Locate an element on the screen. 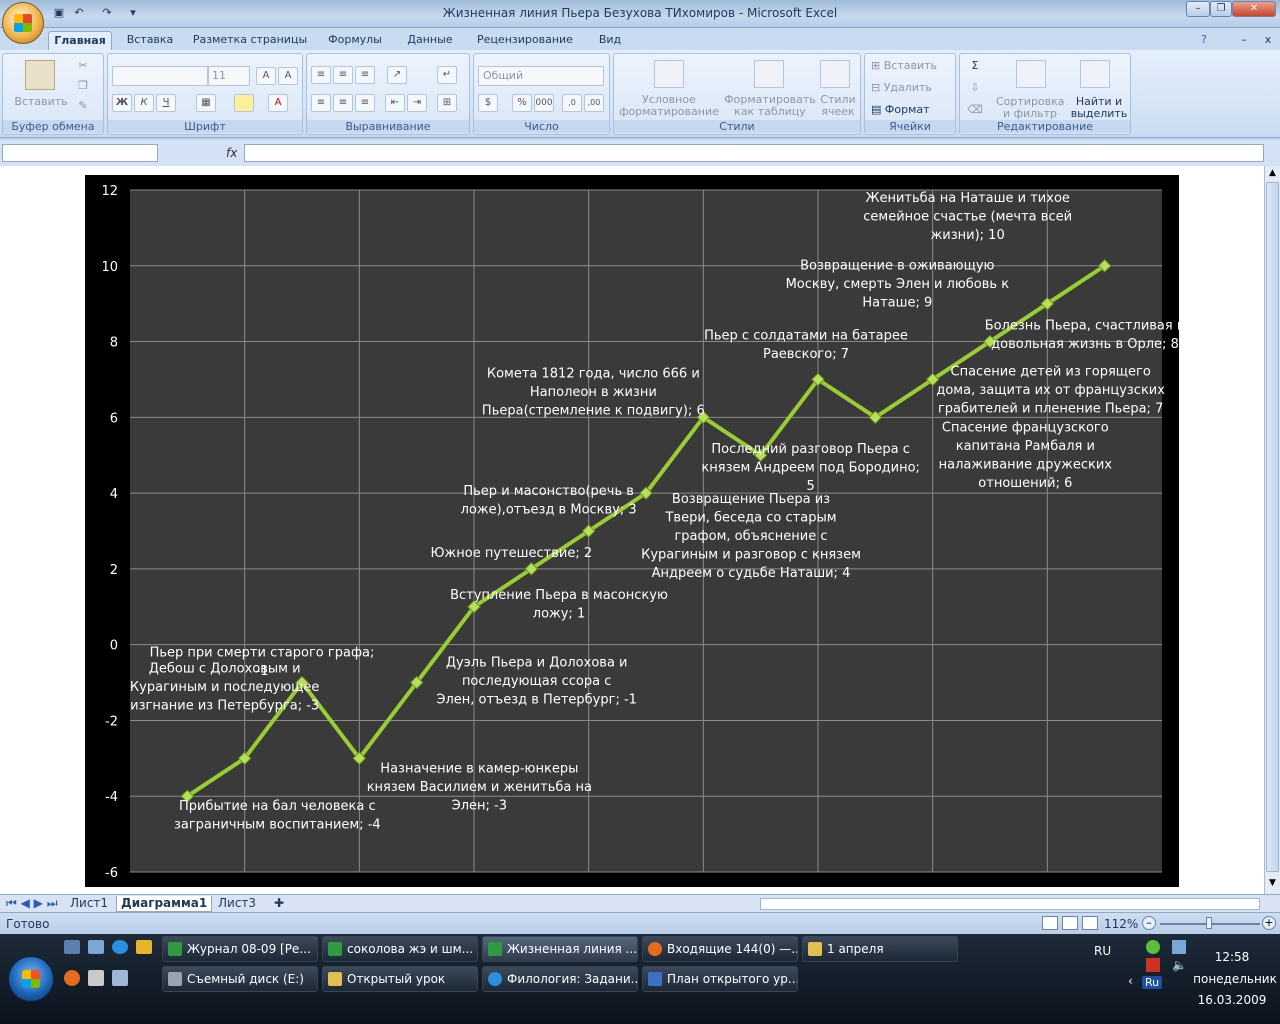 The image size is (1280, 1024). number-format-field: Общий is located at coordinates (541, 76).